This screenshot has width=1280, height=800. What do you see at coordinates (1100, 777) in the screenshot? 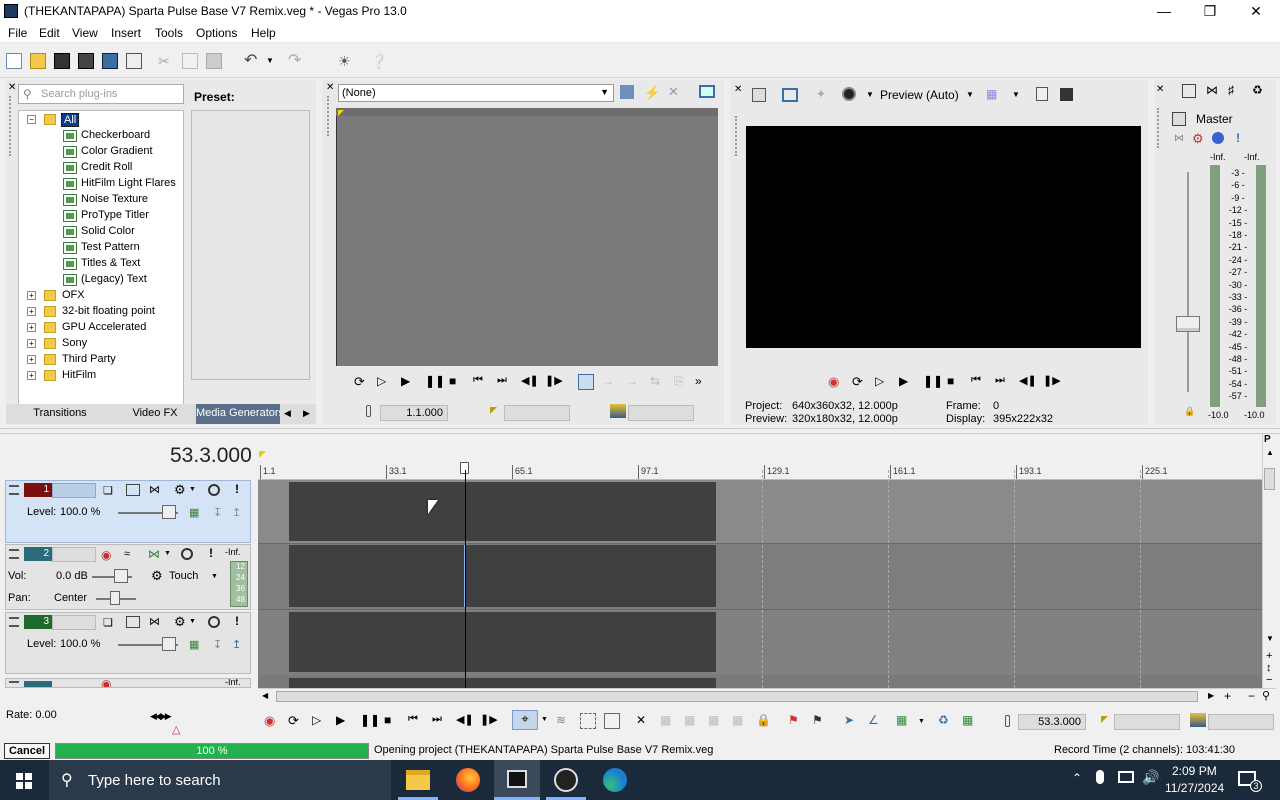
I see `microphone-icon` at bounding box center [1100, 777].